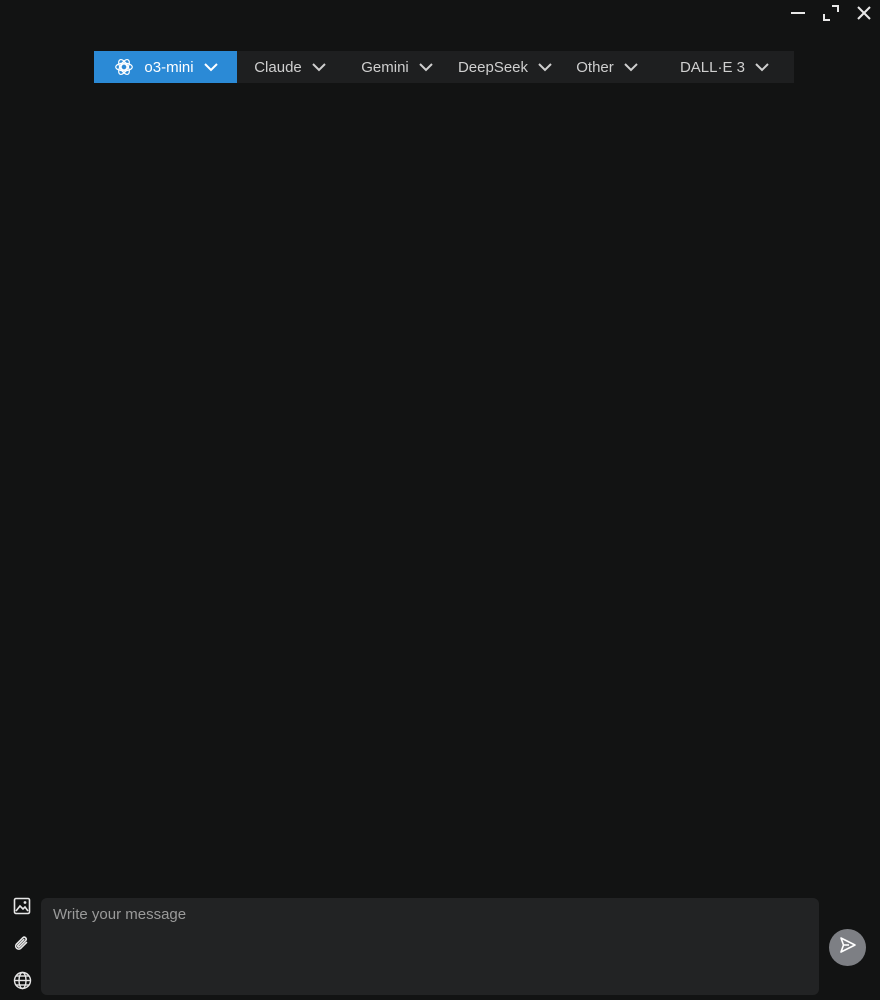 The image size is (880, 1000). I want to click on image-upload-button, so click(22, 908).